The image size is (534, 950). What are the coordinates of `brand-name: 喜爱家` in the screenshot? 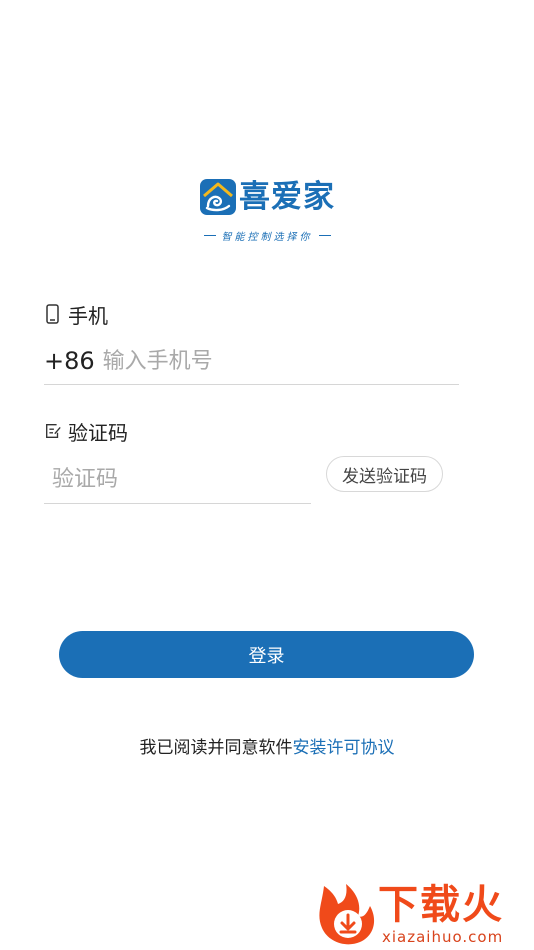 It's located at (287, 197).